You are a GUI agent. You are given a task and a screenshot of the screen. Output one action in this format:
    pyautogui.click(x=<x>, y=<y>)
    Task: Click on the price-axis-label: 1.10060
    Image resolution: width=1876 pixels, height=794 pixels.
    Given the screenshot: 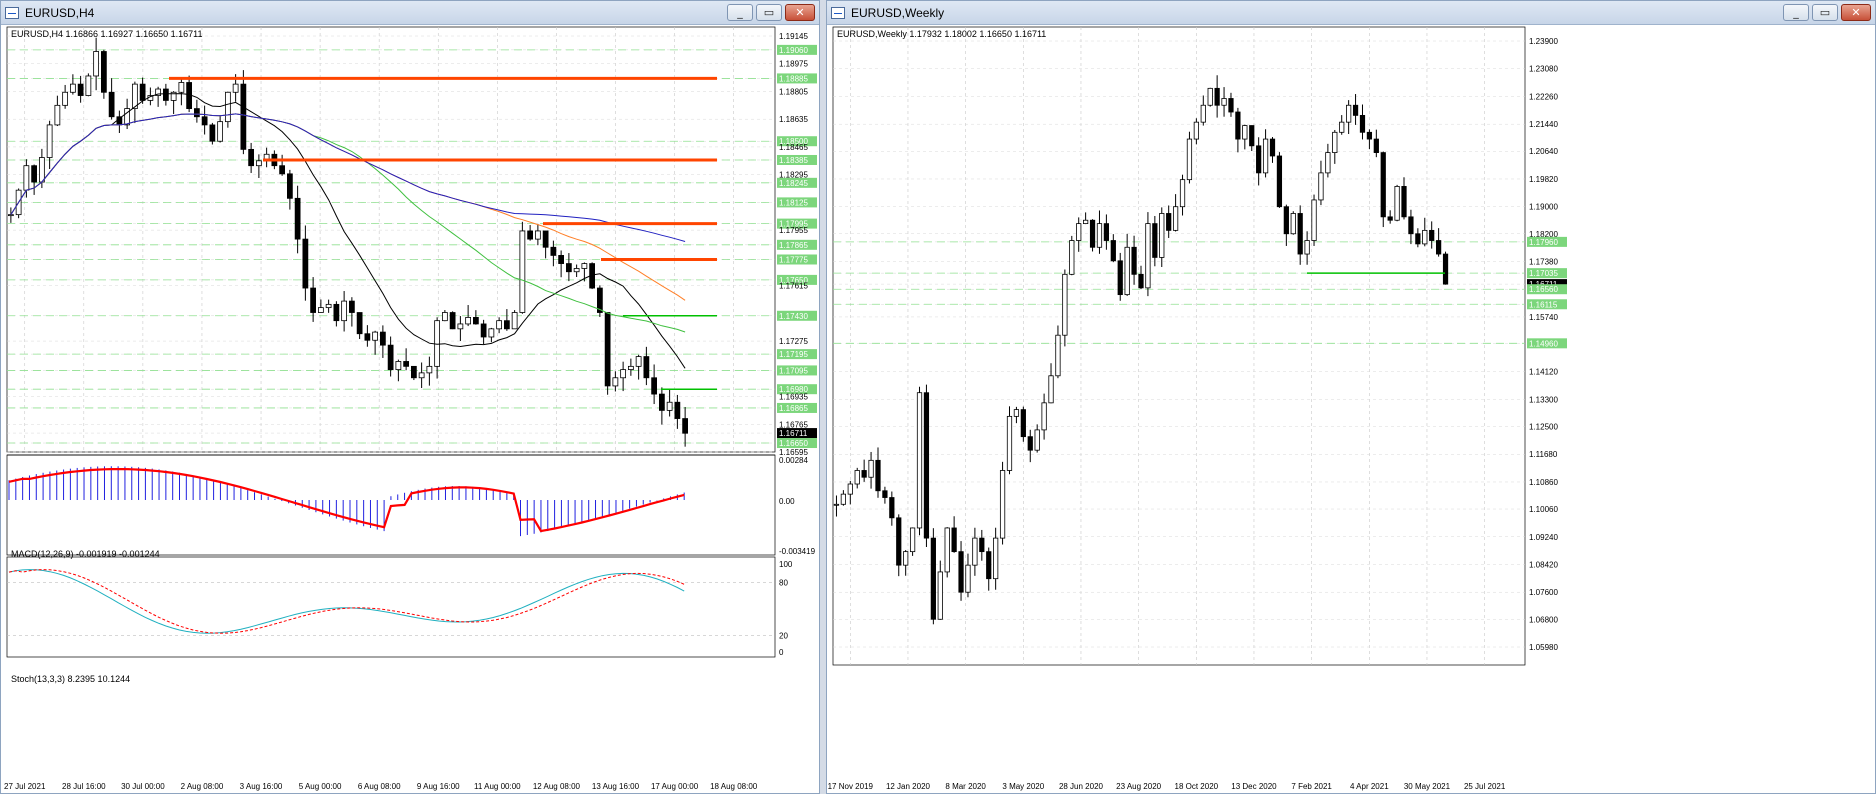 What is the action you would take?
    pyautogui.click(x=1543, y=509)
    